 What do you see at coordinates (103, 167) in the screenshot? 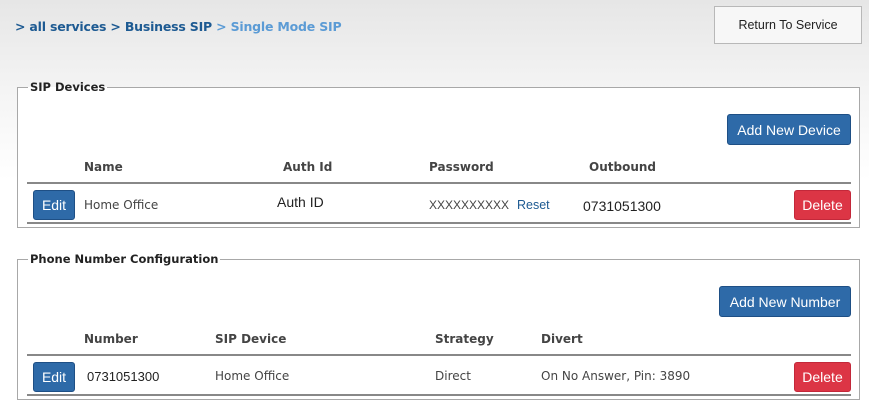
I see `column-header-name: Name` at bounding box center [103, 167].